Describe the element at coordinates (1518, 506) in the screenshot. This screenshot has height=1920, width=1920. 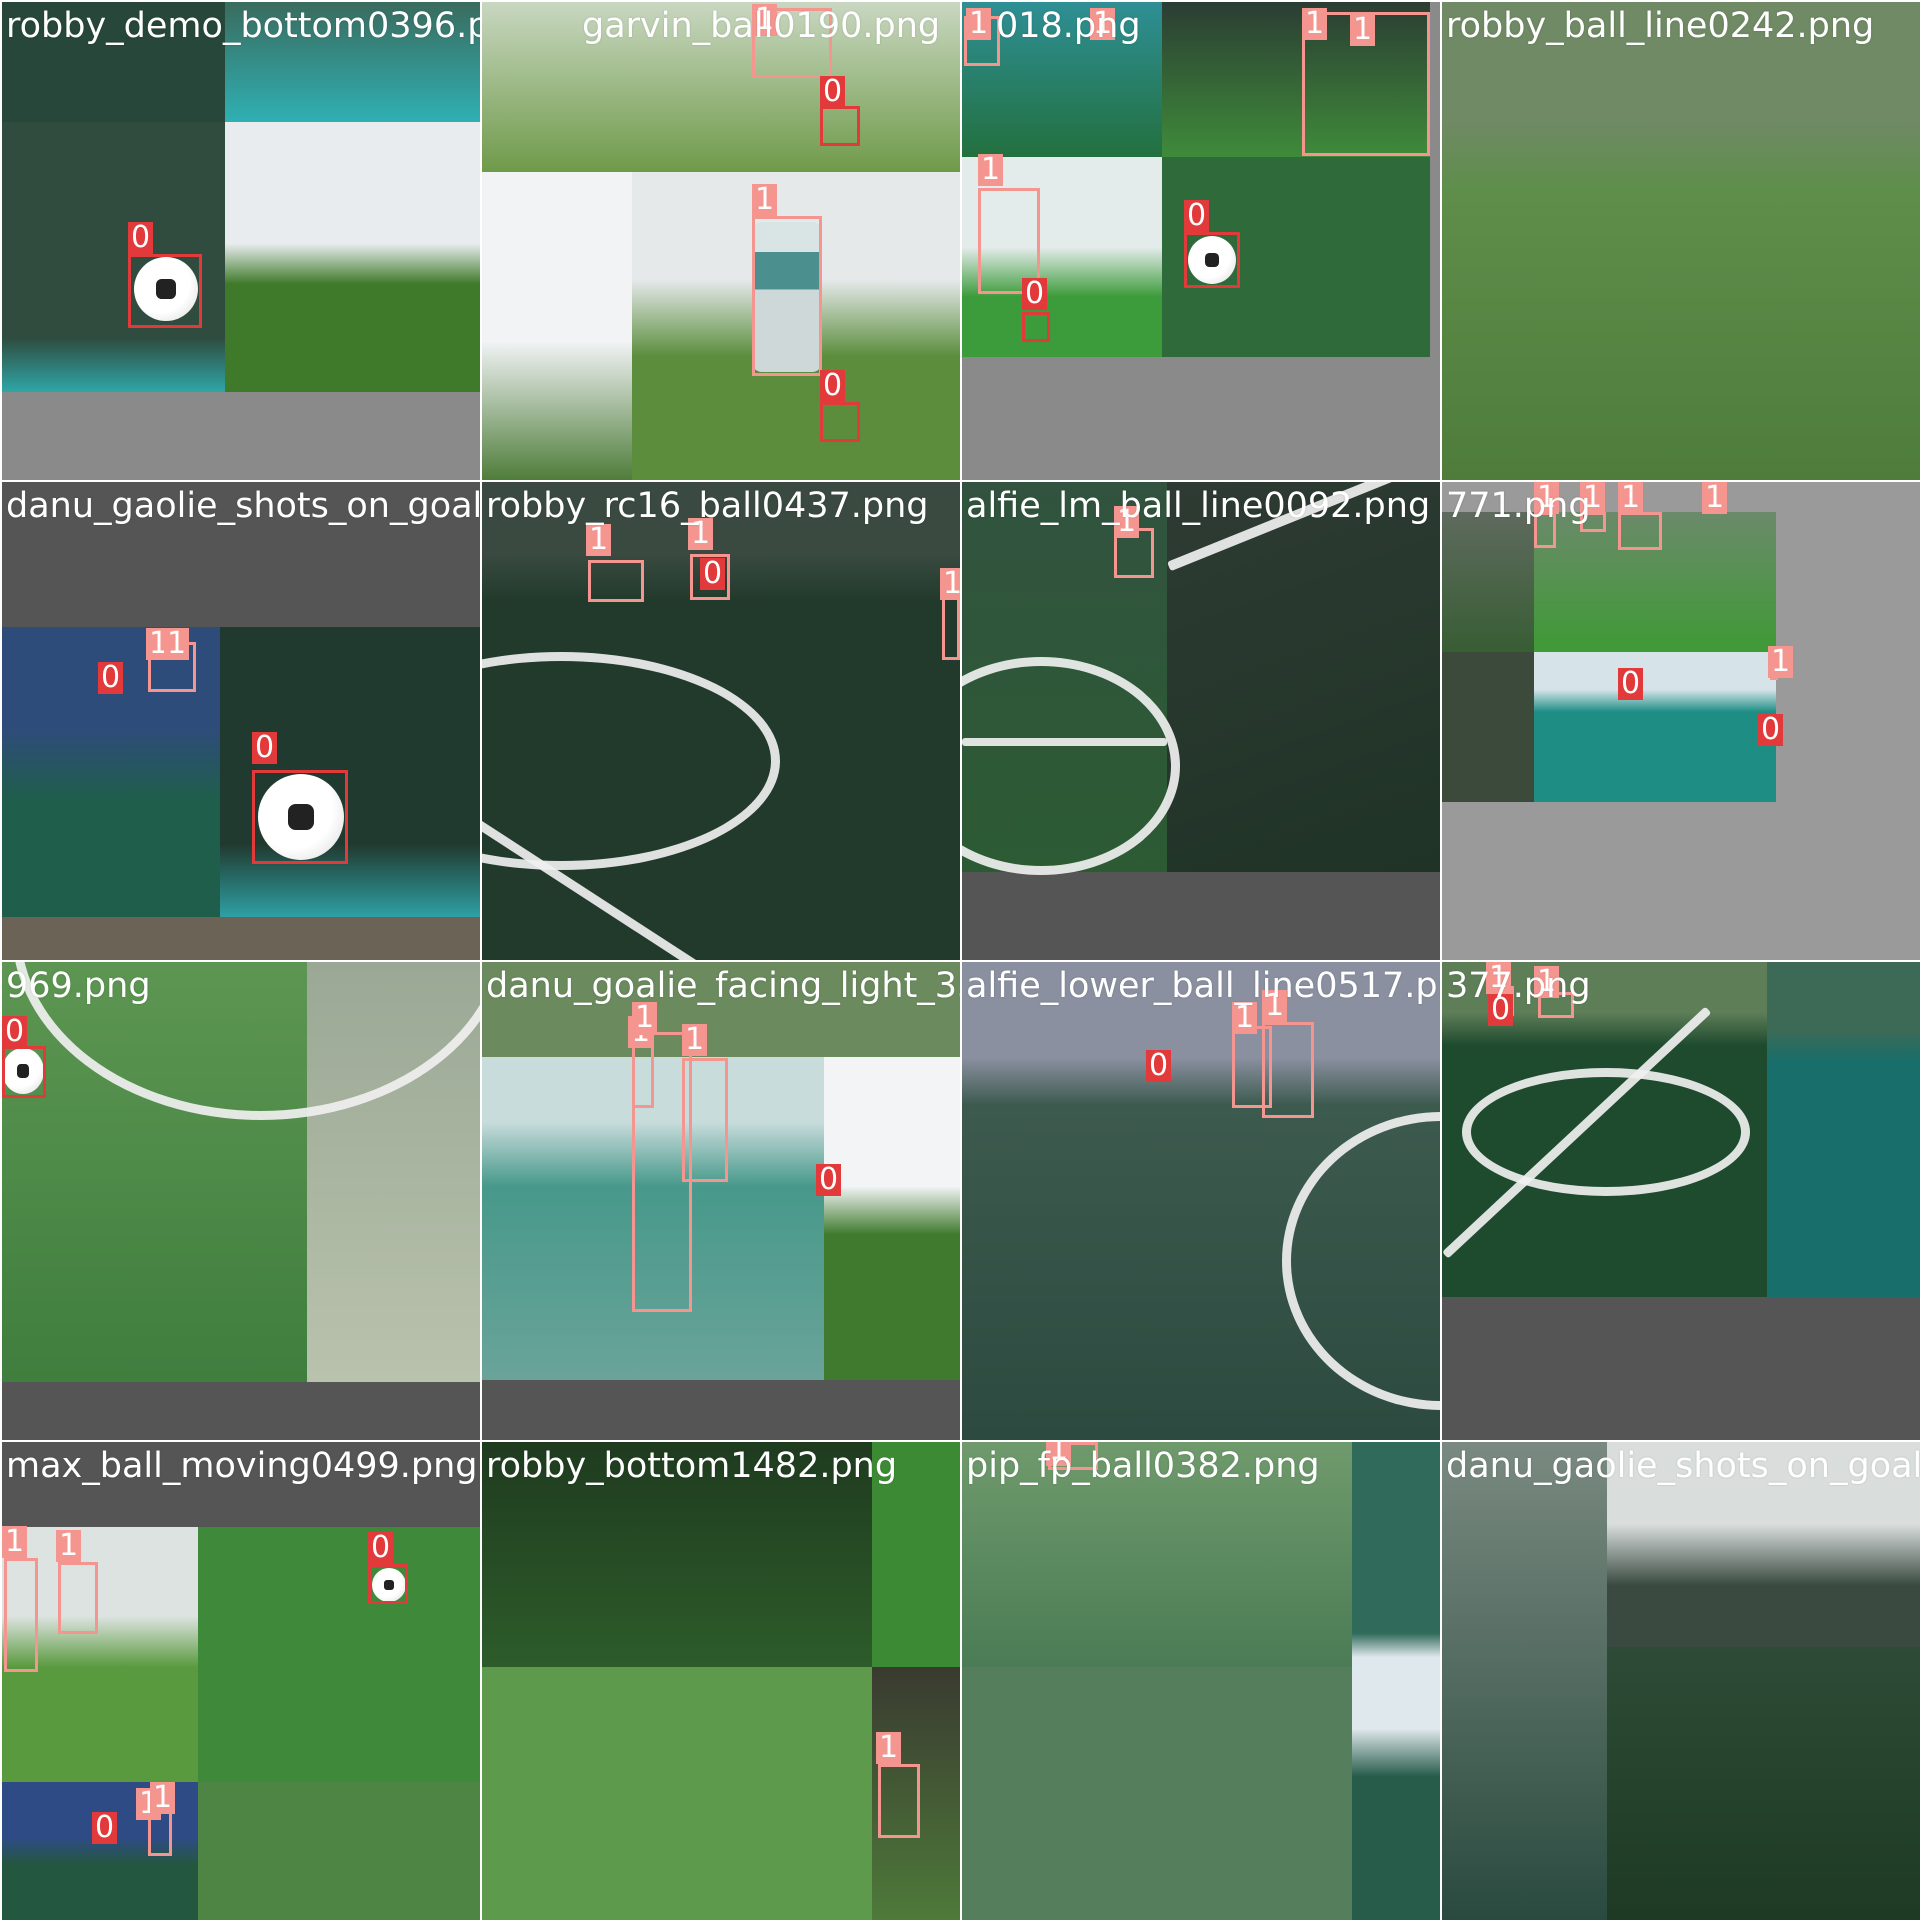
I see `image-filename: 771.png` at that location.